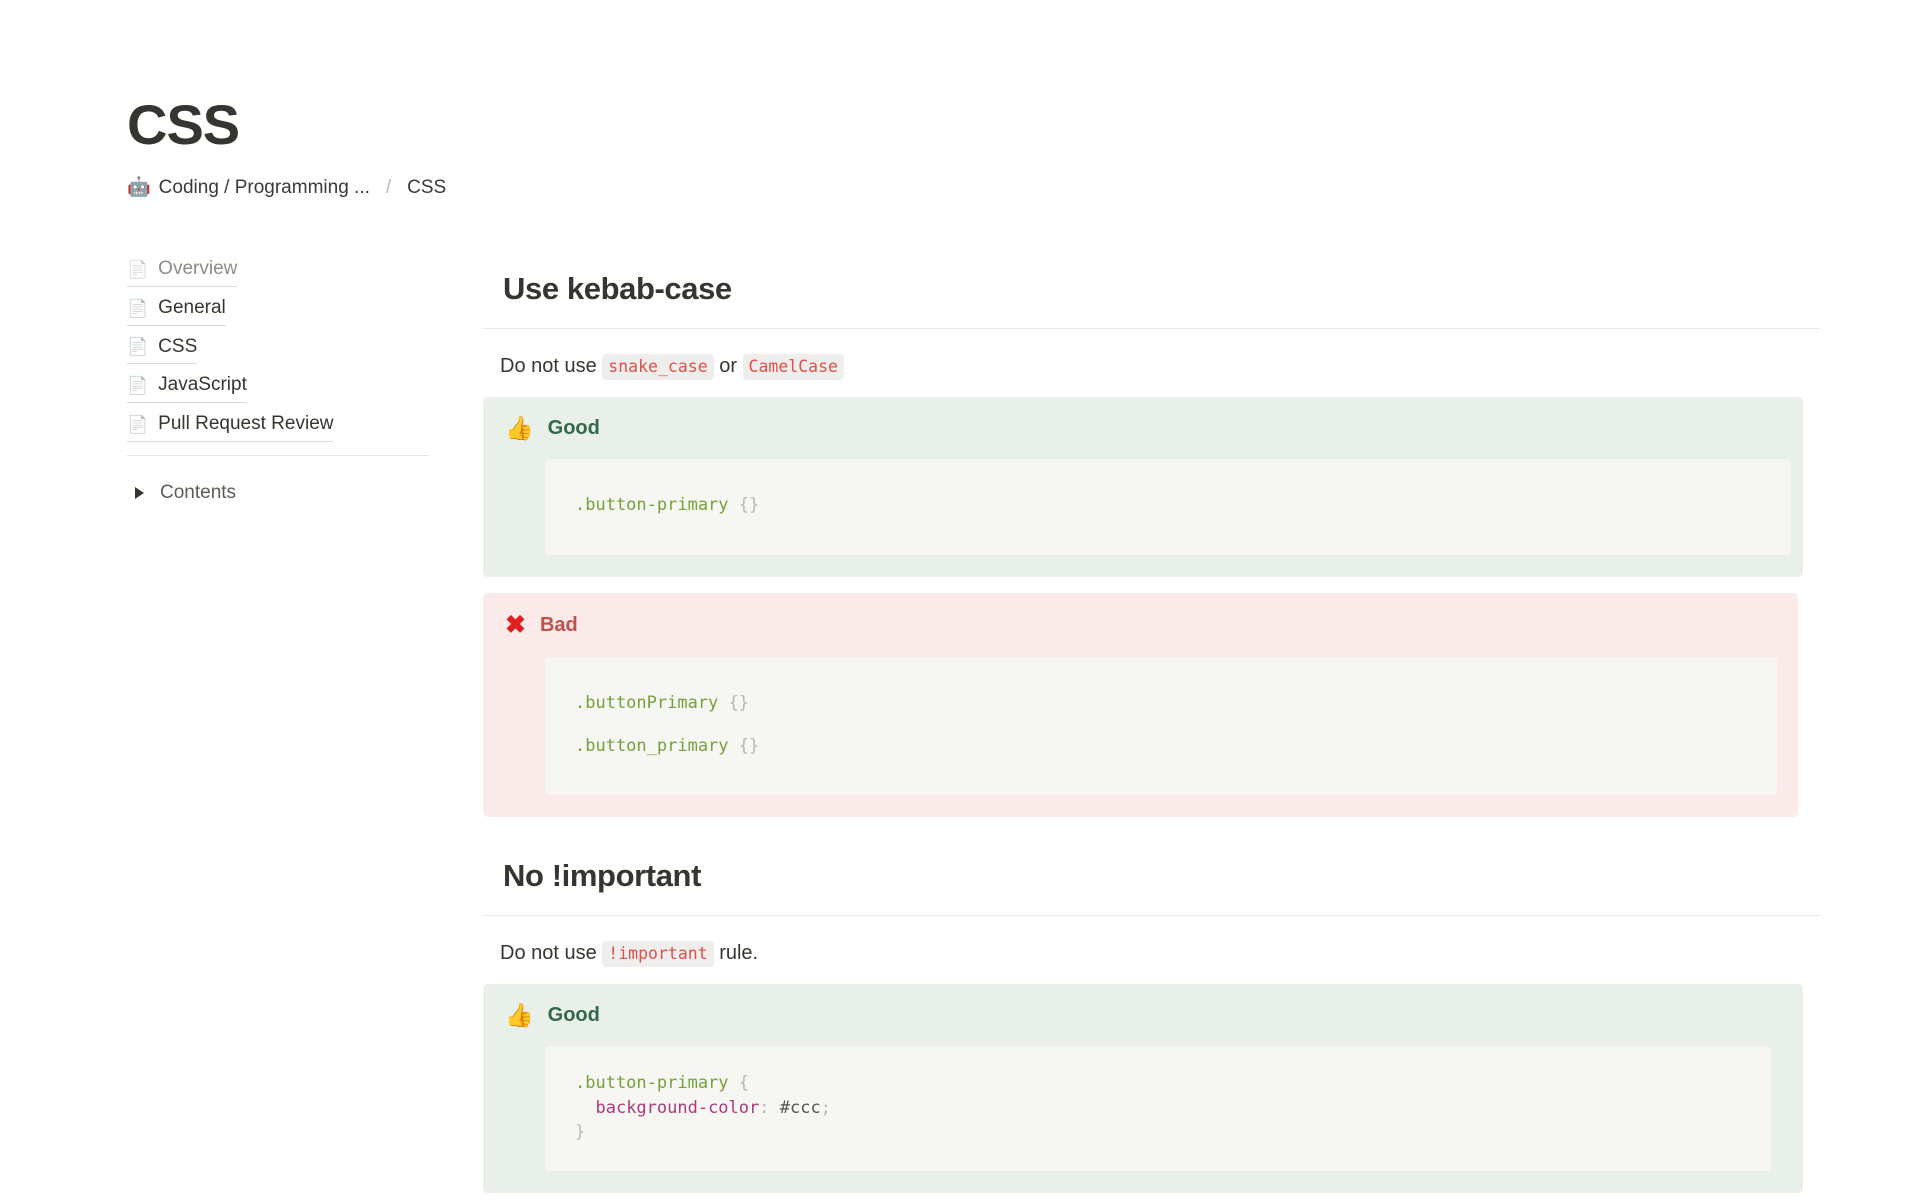  What do you see at coordinates (202, 385) in the screenshot?
I see `sidebar-item-label: JavaScript` at bounding box center [202, 385].